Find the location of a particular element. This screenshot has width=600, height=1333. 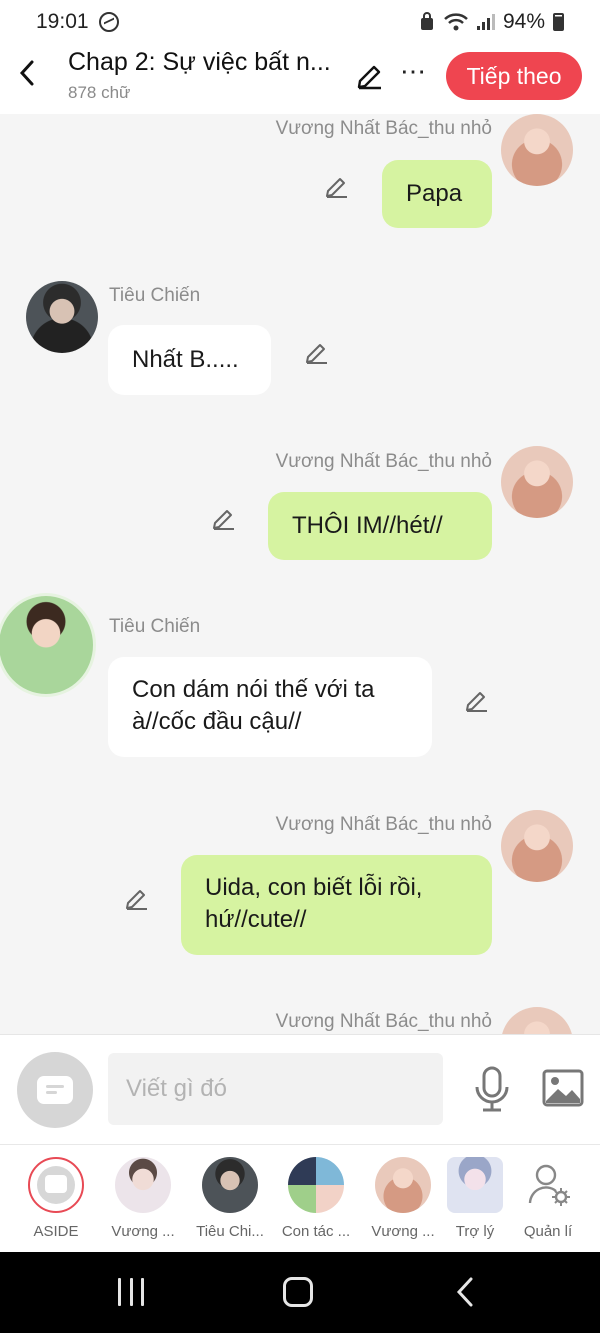

more-icon: ⋯ is located at coordinates (413, 71).